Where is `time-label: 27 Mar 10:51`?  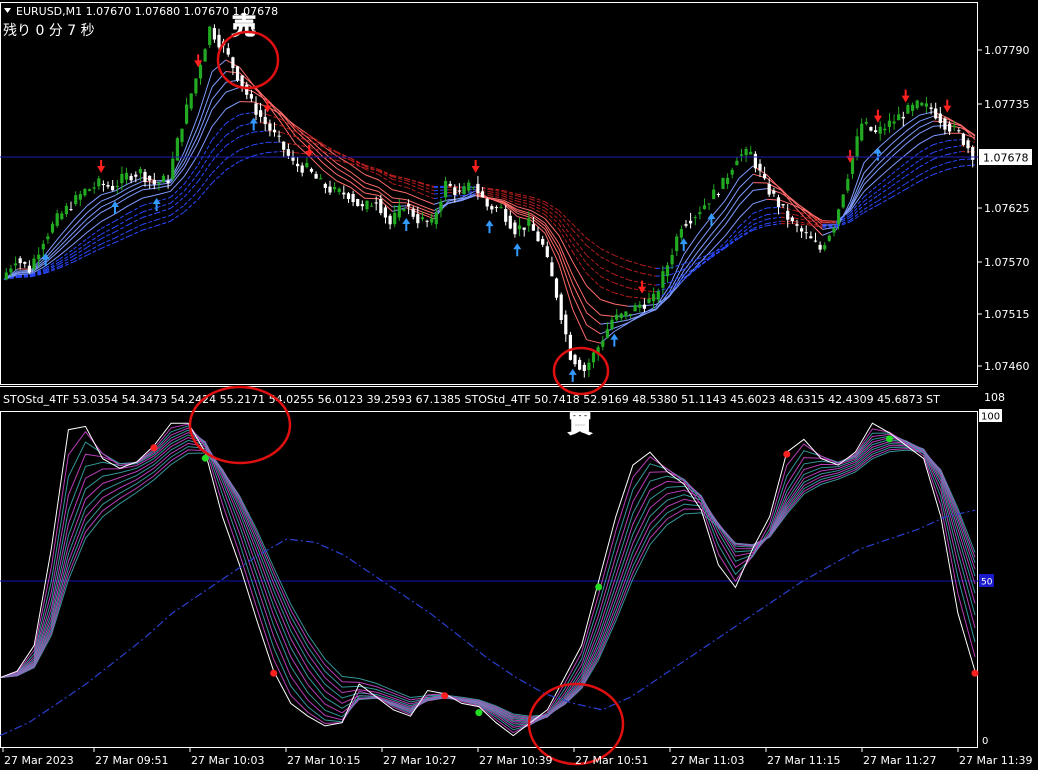 time-label: 27 Mar 10:51 is located at coordinates (611, 760).